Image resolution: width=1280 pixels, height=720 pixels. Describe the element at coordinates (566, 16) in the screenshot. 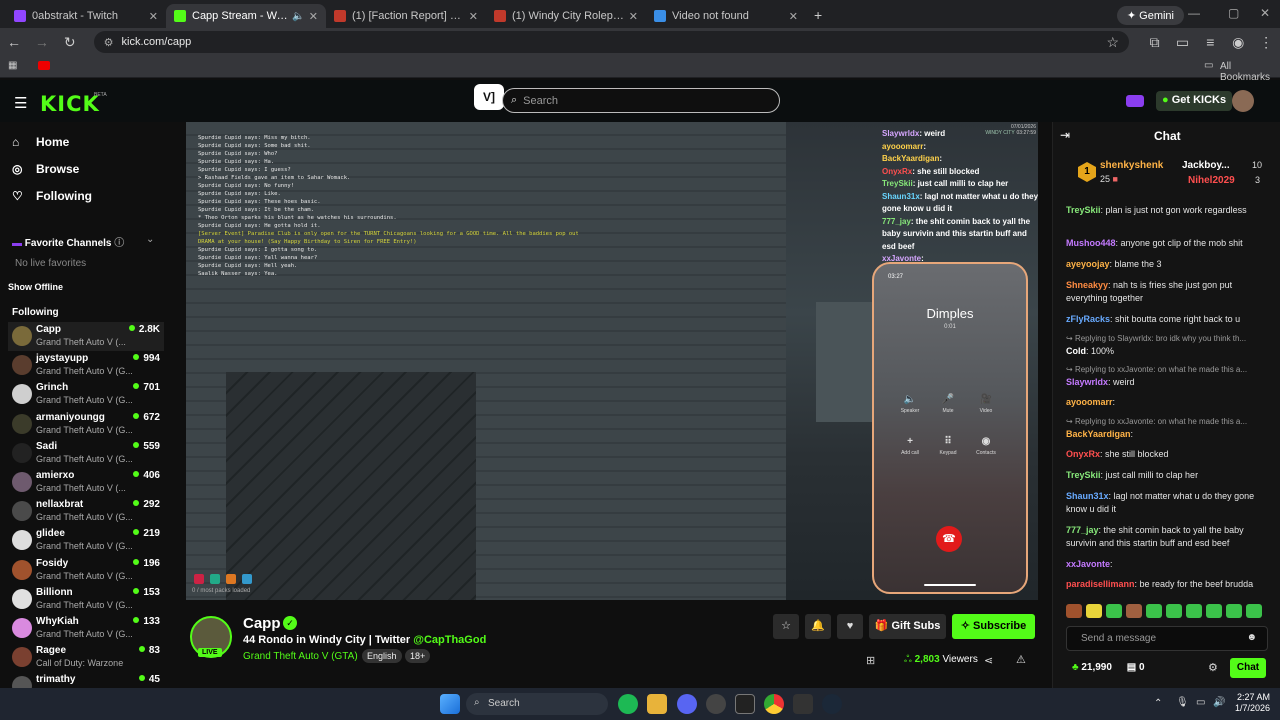

I see `browser-tab: (1) Windy City Roleplay ✕` at that location.